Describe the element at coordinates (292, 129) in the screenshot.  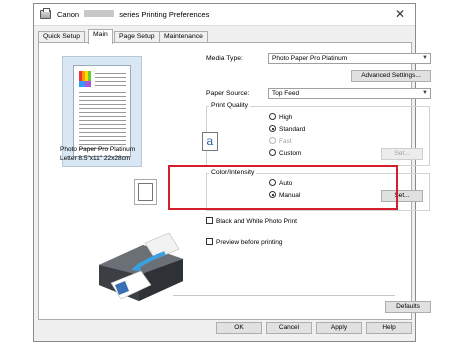
I see `quality-standard-label: Standard` at that location.